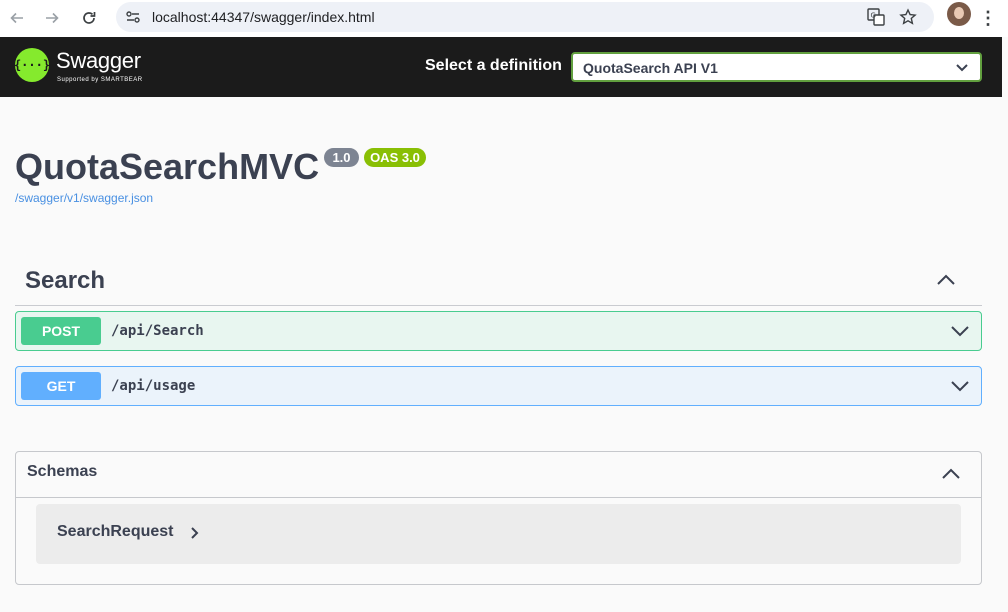 The height and width of the screenshot is (612, 1008). I want to click on operation-path: /api/Search, so click(157, 331).